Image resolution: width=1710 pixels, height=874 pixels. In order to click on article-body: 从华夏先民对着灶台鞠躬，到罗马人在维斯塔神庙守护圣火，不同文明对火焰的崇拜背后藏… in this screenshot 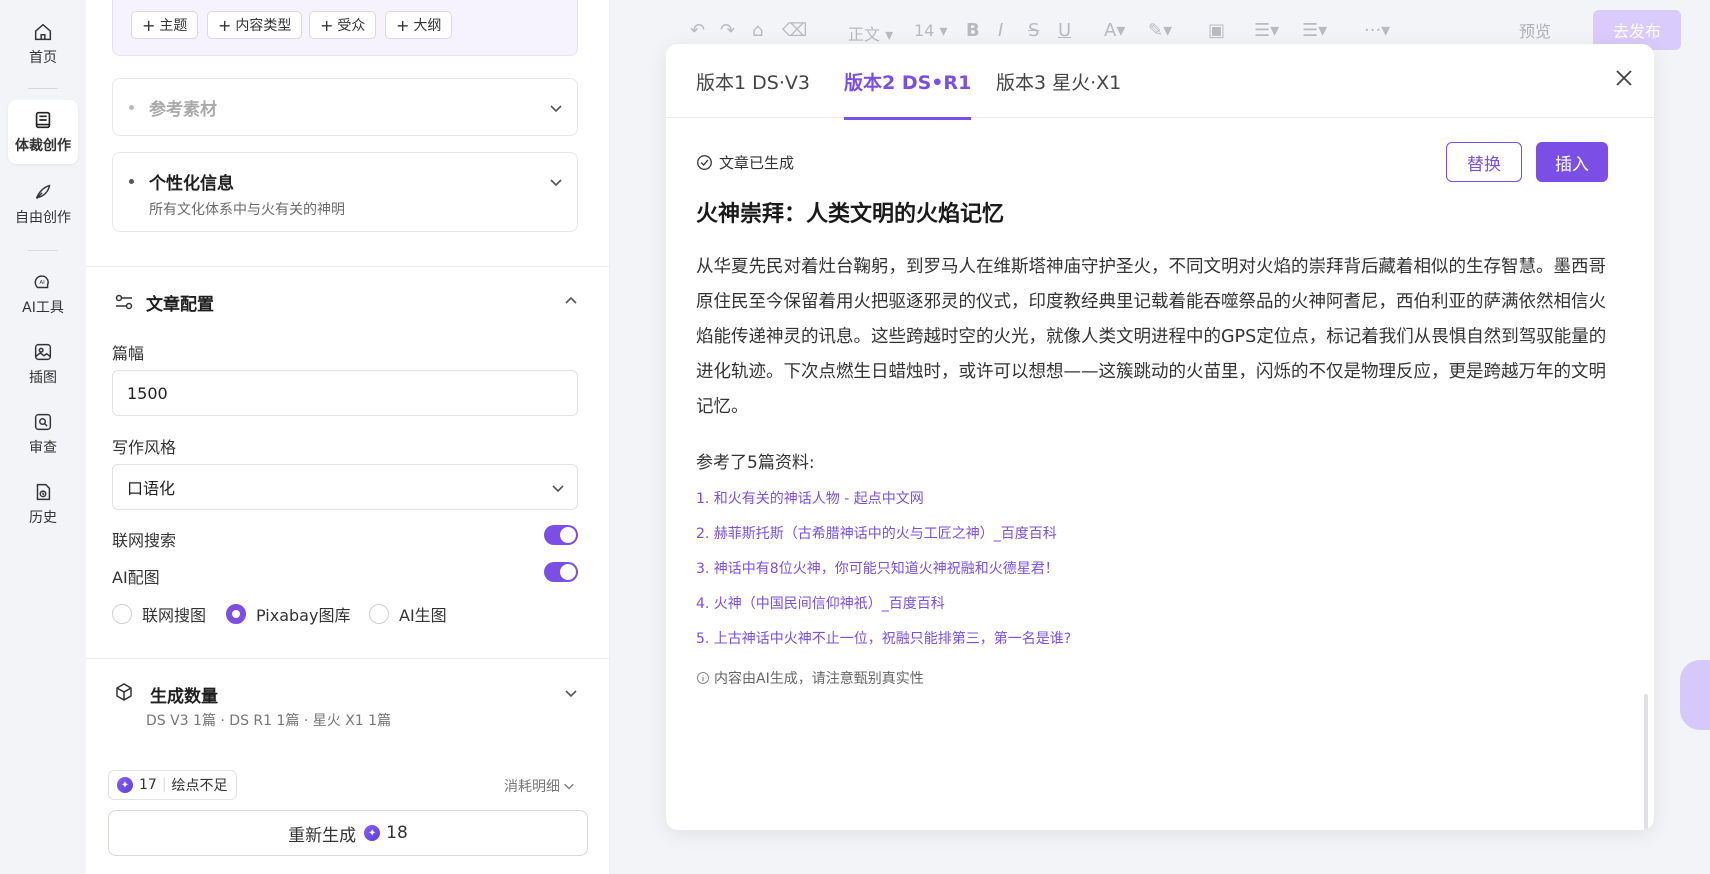, I will do `click(1151, 337)`.